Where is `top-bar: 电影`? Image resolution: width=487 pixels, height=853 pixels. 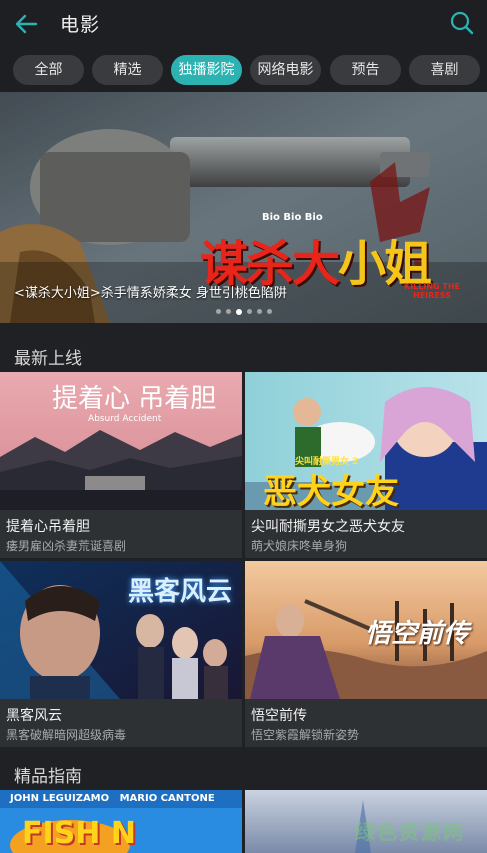 top-bar: 电影 is located at coordinates (243, 23).